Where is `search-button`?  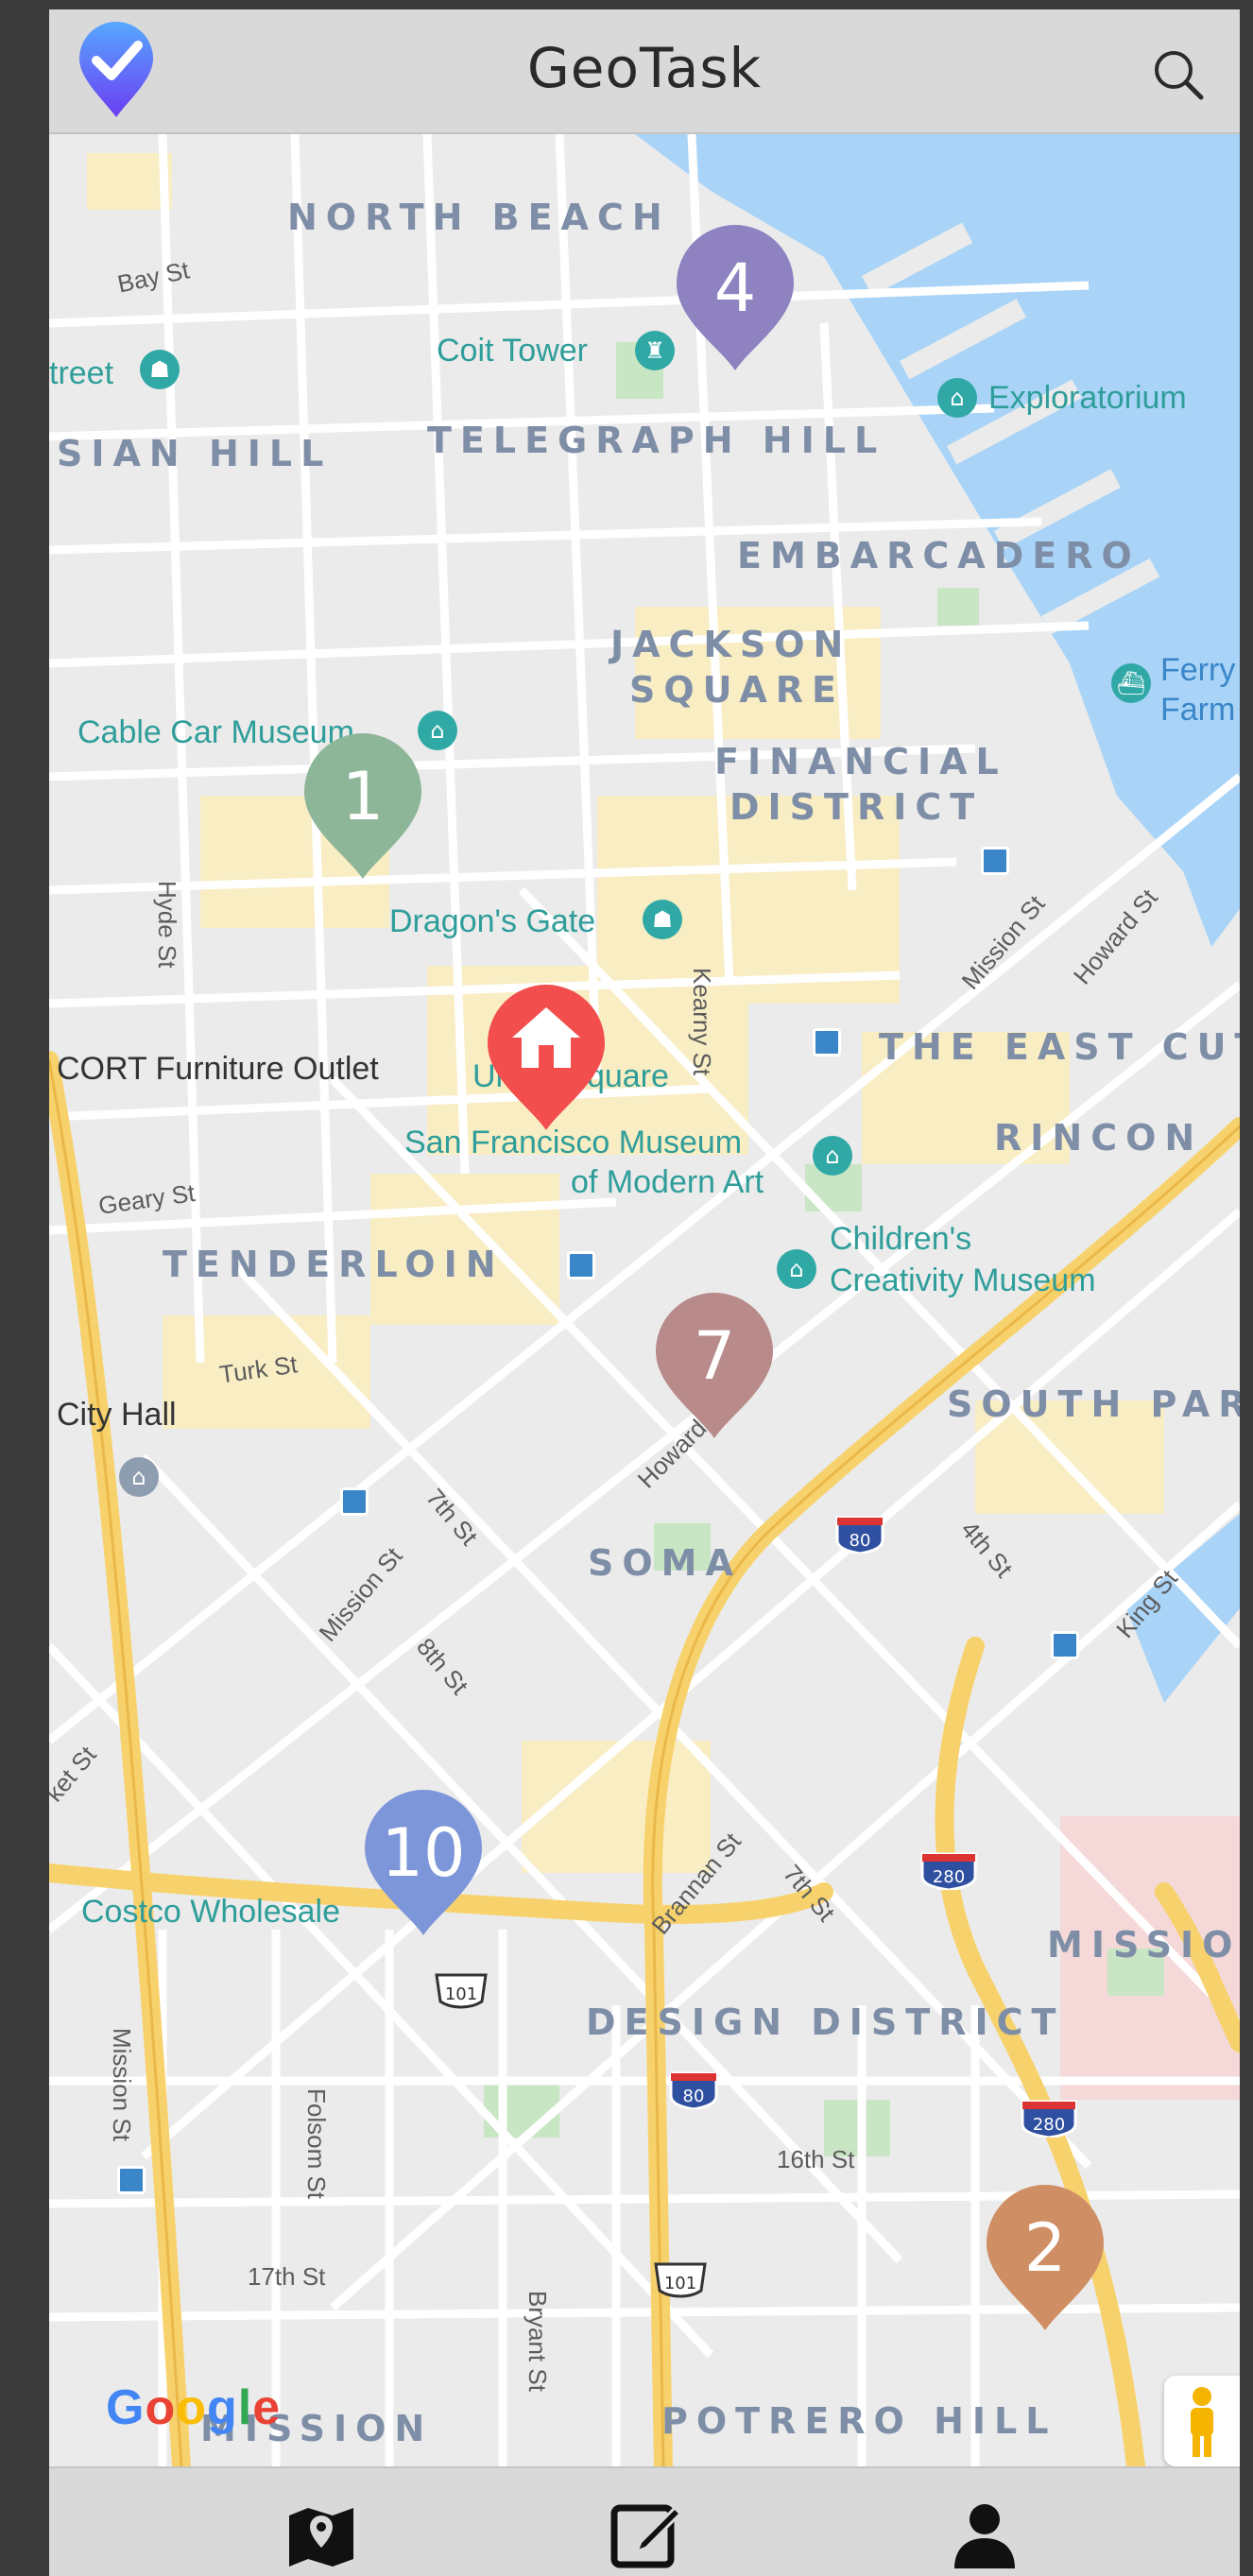
search-button is located at coordinates (1178, 74).